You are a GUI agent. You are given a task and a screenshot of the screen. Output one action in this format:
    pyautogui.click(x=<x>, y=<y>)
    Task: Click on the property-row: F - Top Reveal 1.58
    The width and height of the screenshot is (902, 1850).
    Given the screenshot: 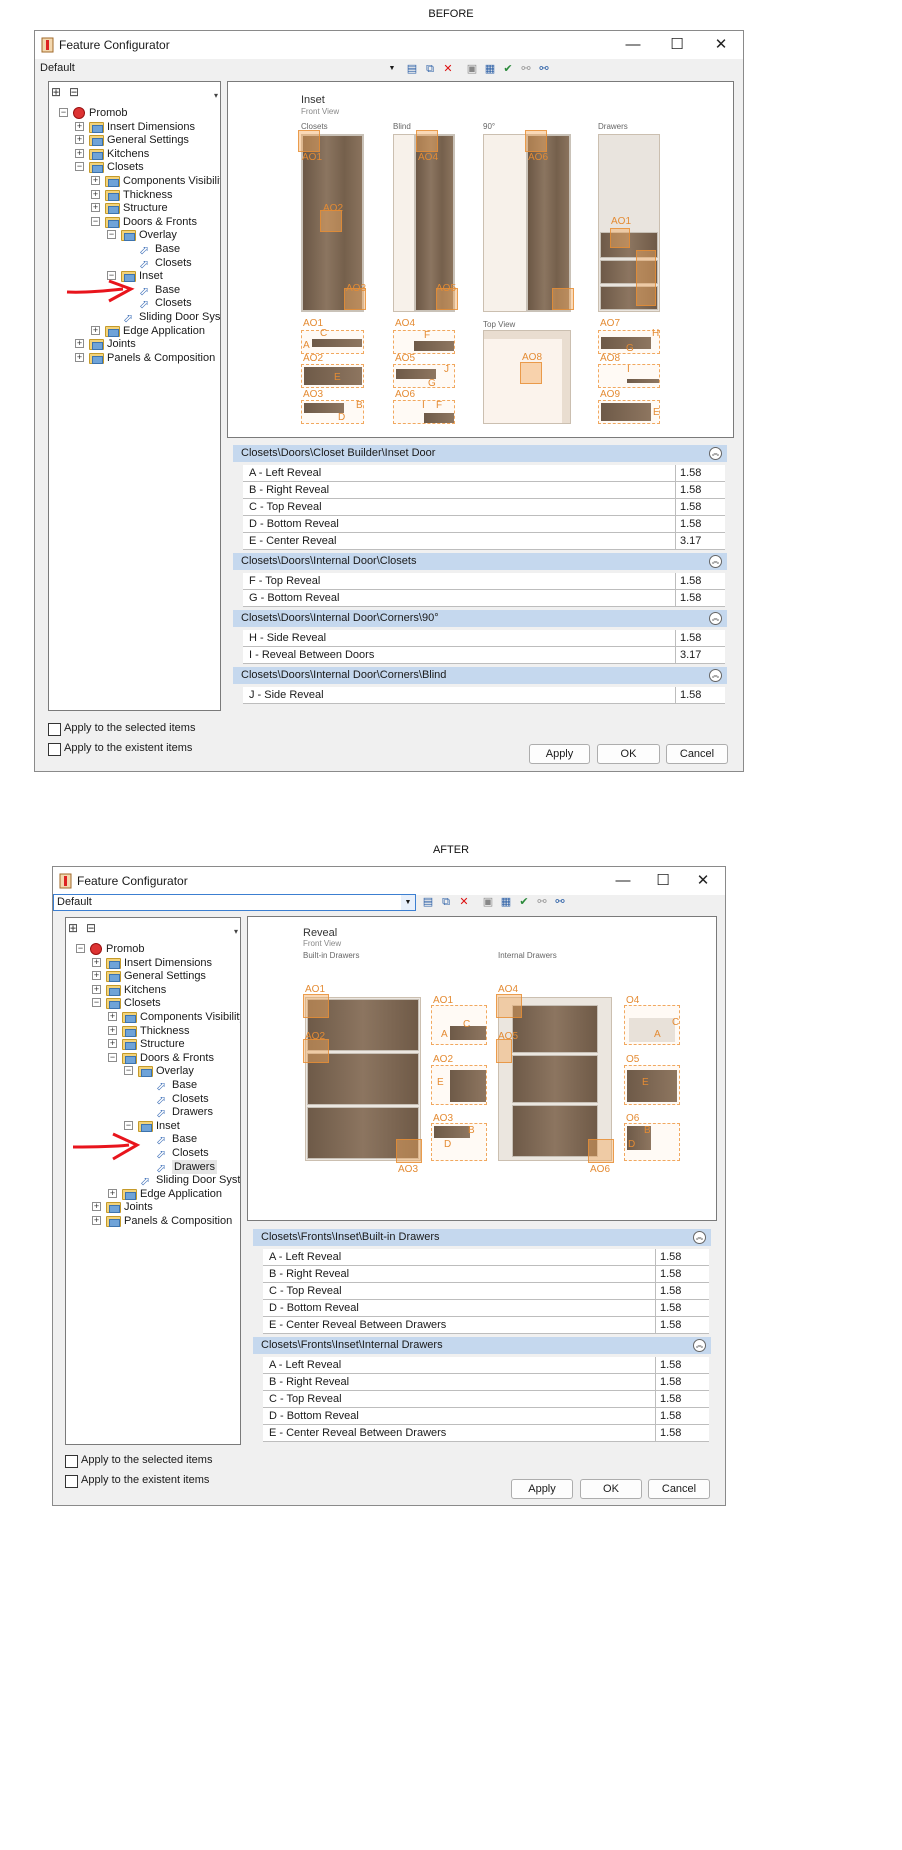 What is the action you would take?
    pyautogui.click(x=484, y=581)
    